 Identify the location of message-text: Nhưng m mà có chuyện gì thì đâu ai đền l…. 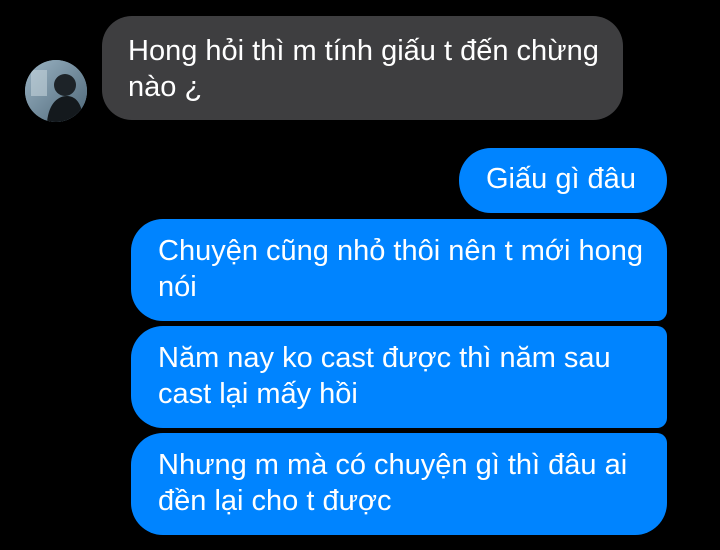
(393, 483).